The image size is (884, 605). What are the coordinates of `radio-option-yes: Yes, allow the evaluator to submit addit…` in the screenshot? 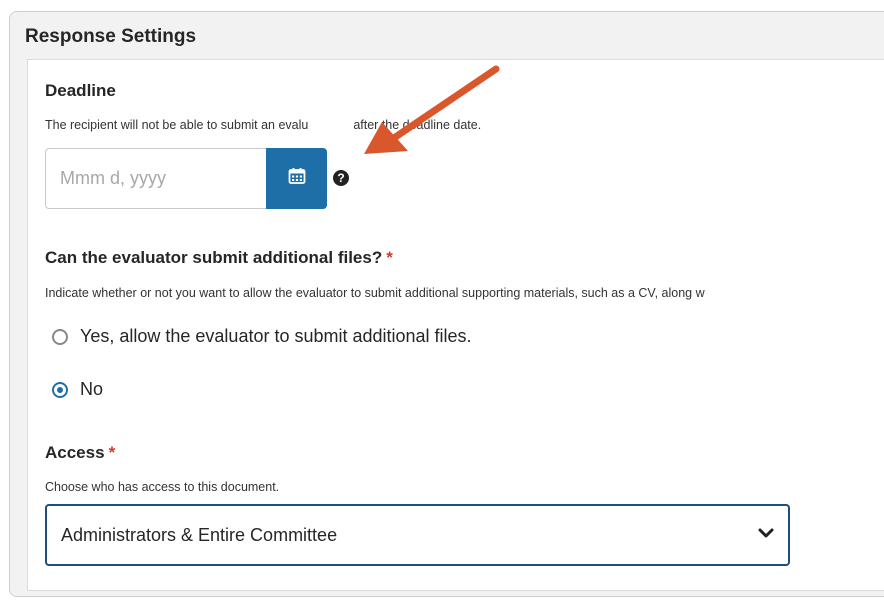 It's located at (262, 336).